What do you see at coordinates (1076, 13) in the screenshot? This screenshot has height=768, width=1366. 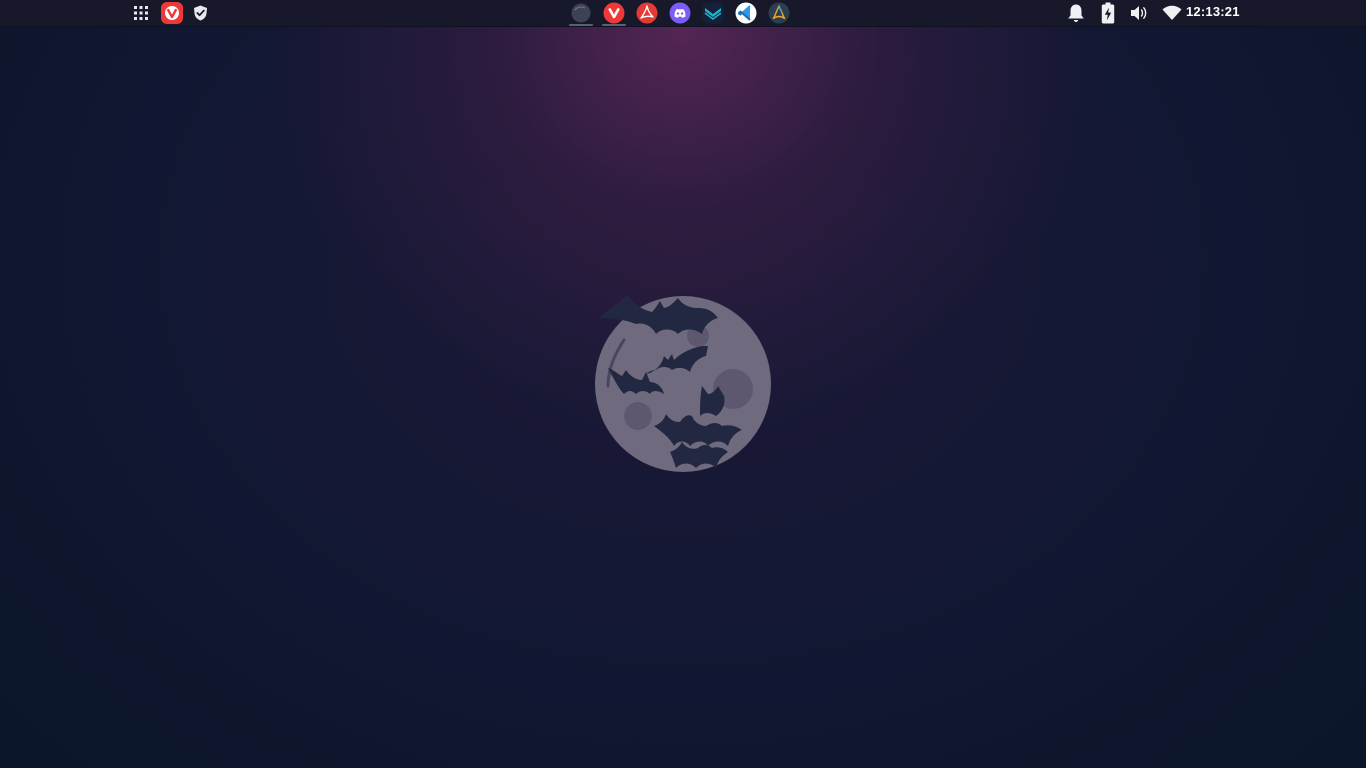 I see `notification-bell-icon` at bounding box center [1076, 13].